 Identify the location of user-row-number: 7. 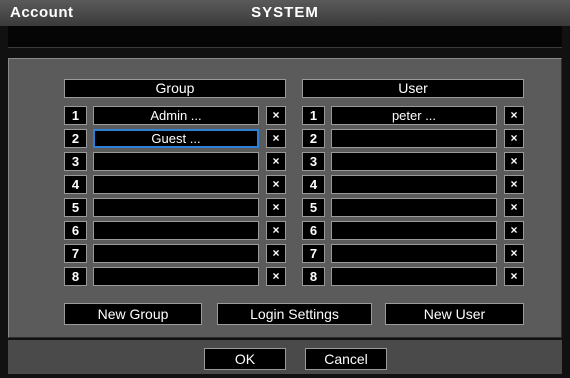
(313, 253).